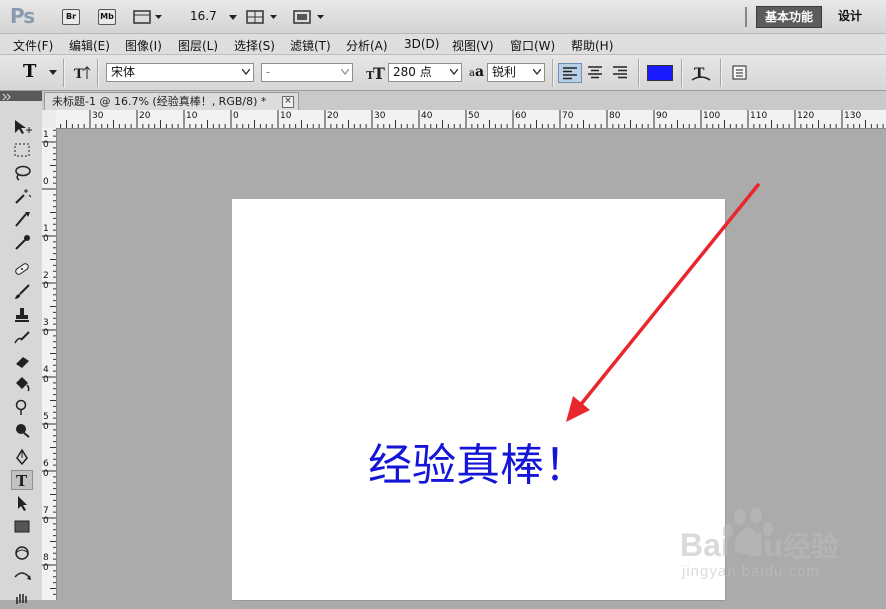 The height and width of the screenshot is (609, 886). What do you see at coordinates (810, 546) in the screenshot?
I see `watermark-brand-c: 经验` at bounding box center [810, 546].